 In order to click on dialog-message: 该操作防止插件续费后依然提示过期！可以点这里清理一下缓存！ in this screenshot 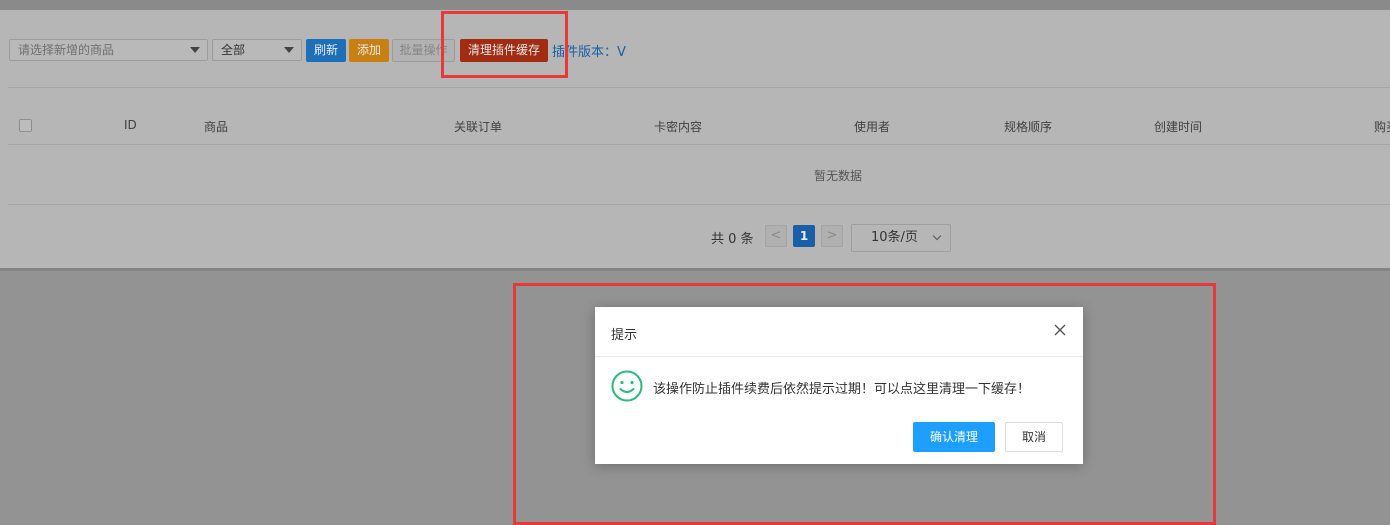, I will do `click(842, 389)`.